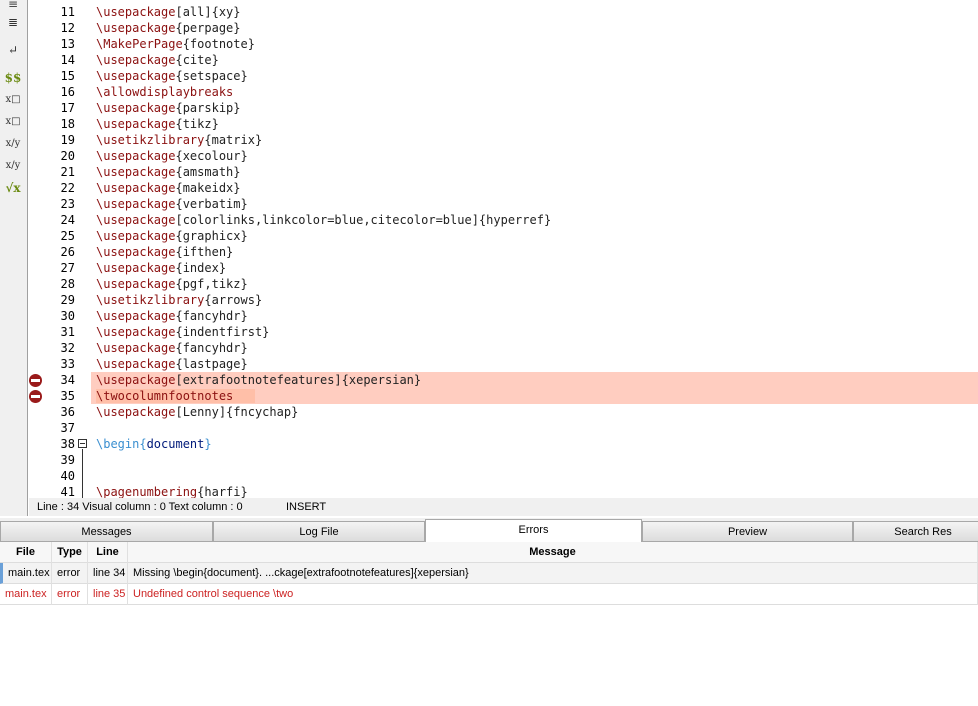  I want to click on superscript-icon: x□, so click(13, 122).